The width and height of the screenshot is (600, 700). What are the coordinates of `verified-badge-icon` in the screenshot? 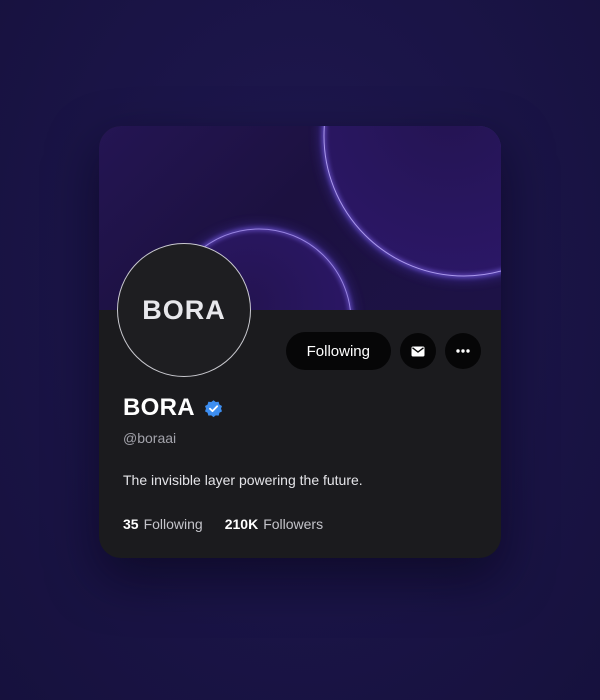 It's located at (213, 408).